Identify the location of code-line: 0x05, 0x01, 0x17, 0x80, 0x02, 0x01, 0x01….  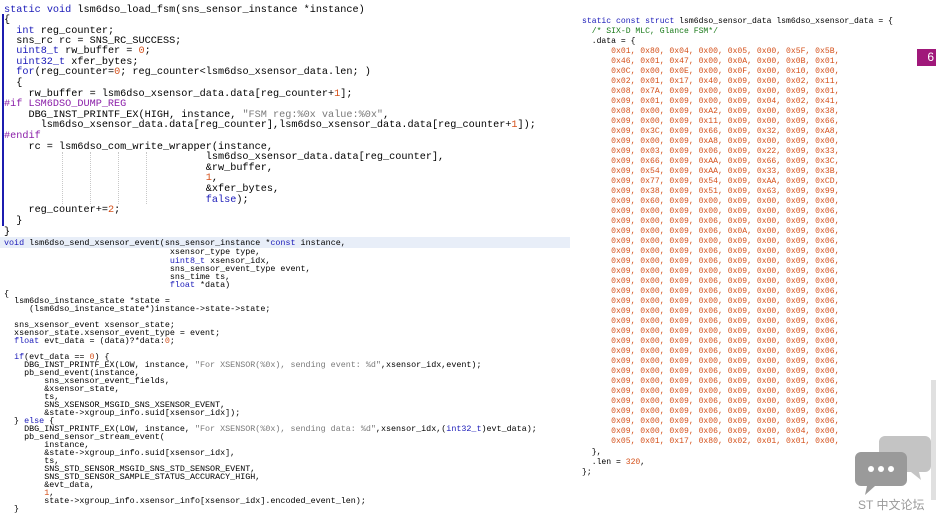
(710, 441).